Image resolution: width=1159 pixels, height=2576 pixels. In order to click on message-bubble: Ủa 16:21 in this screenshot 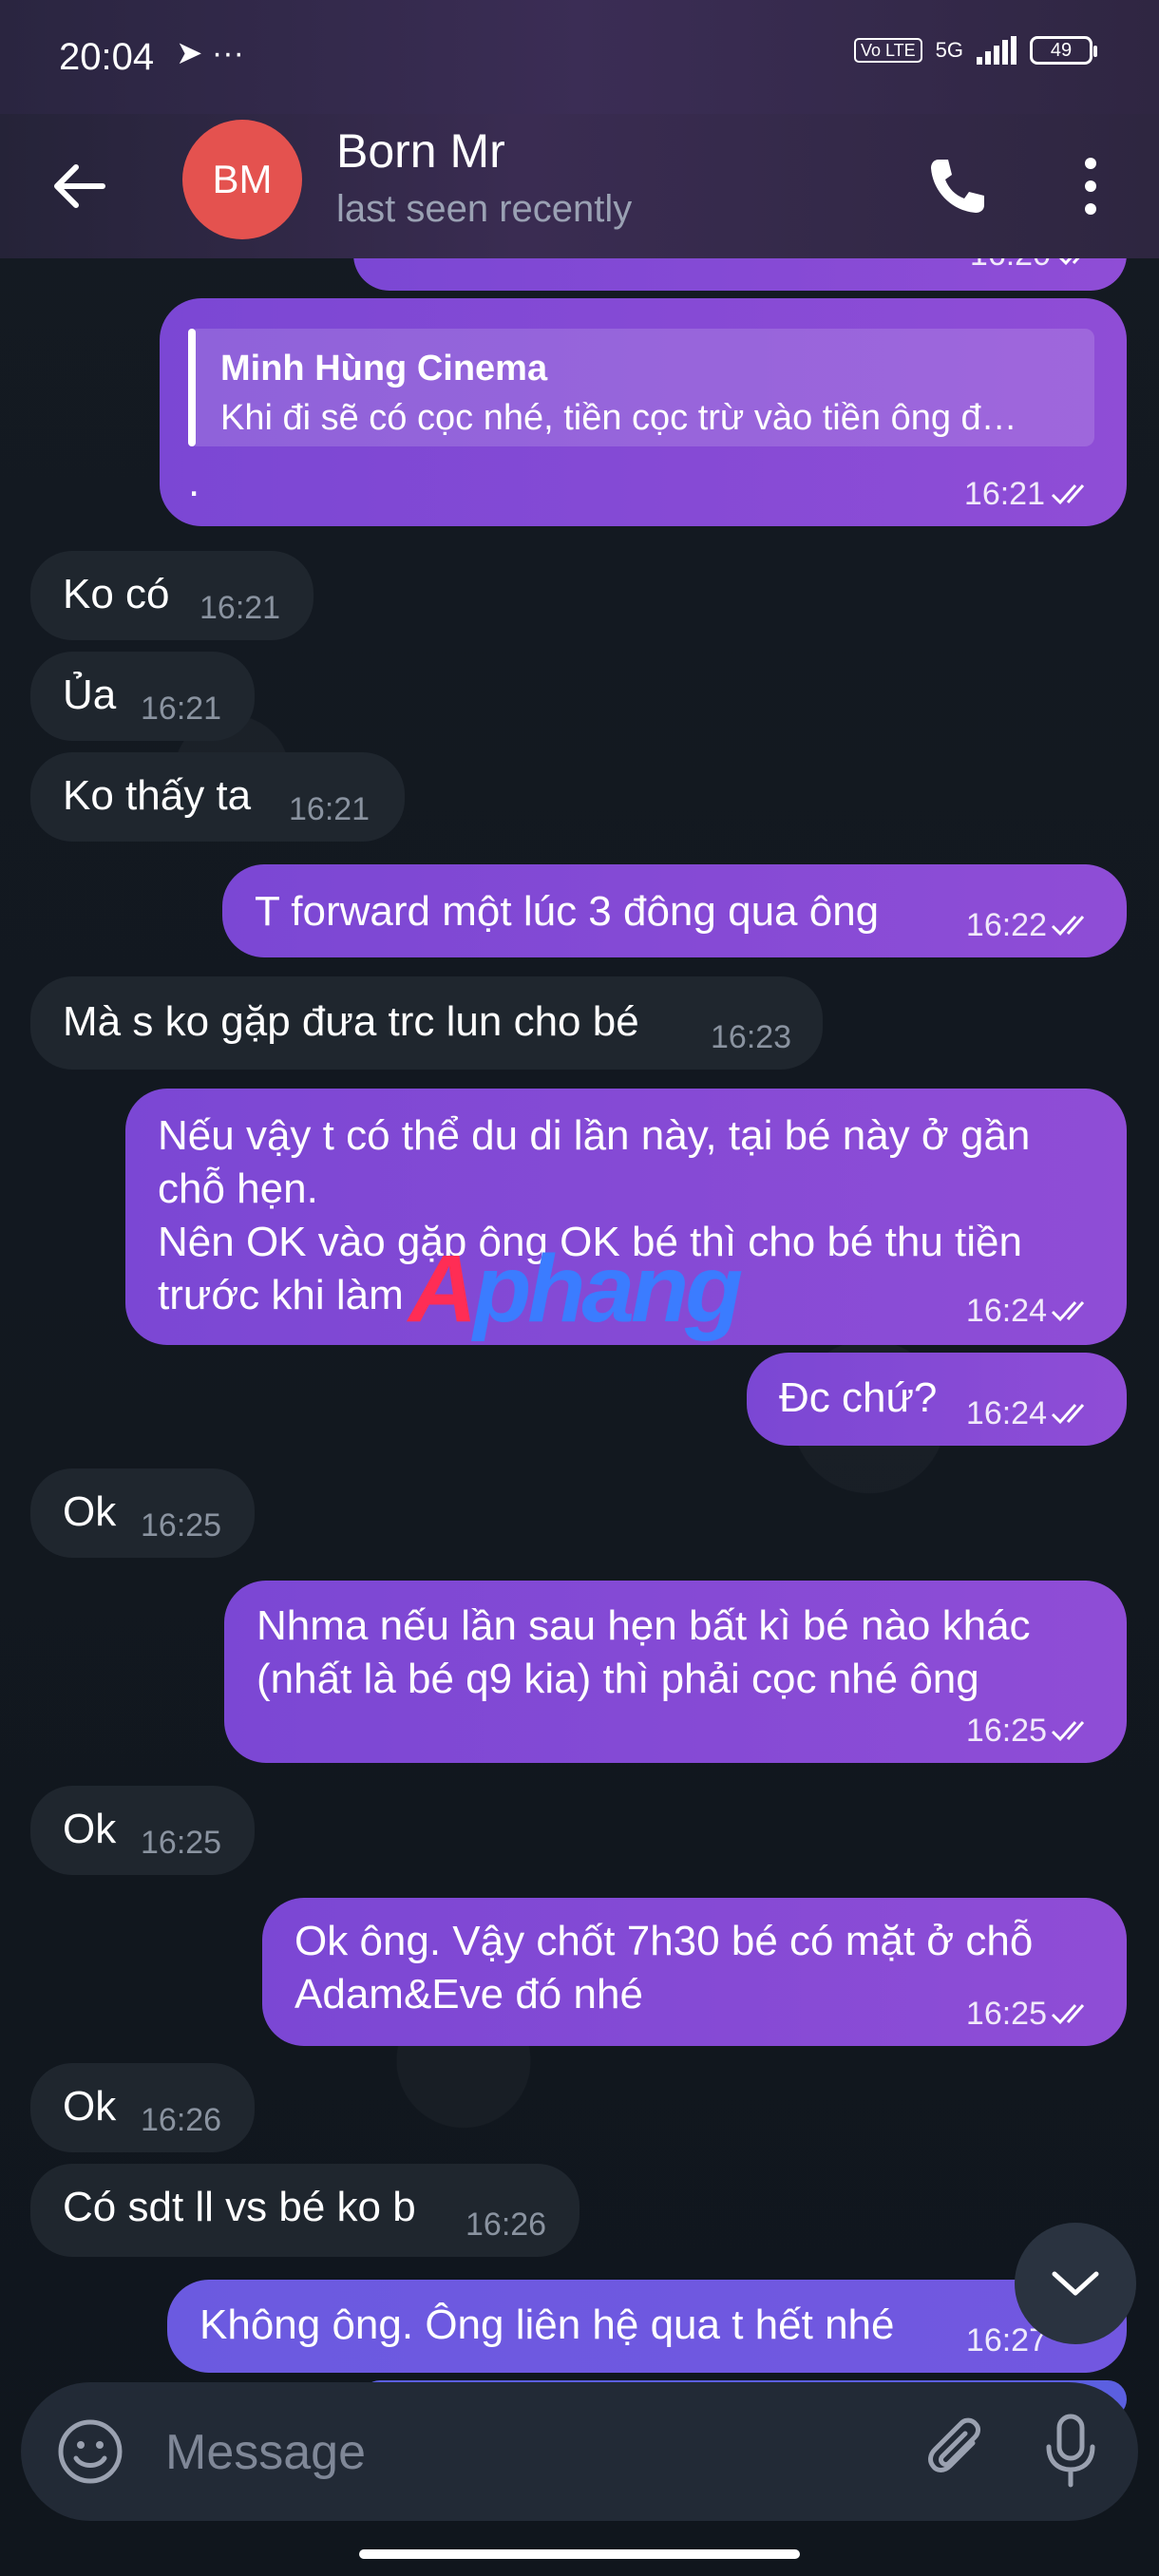, I will do `click(142, 696)`.